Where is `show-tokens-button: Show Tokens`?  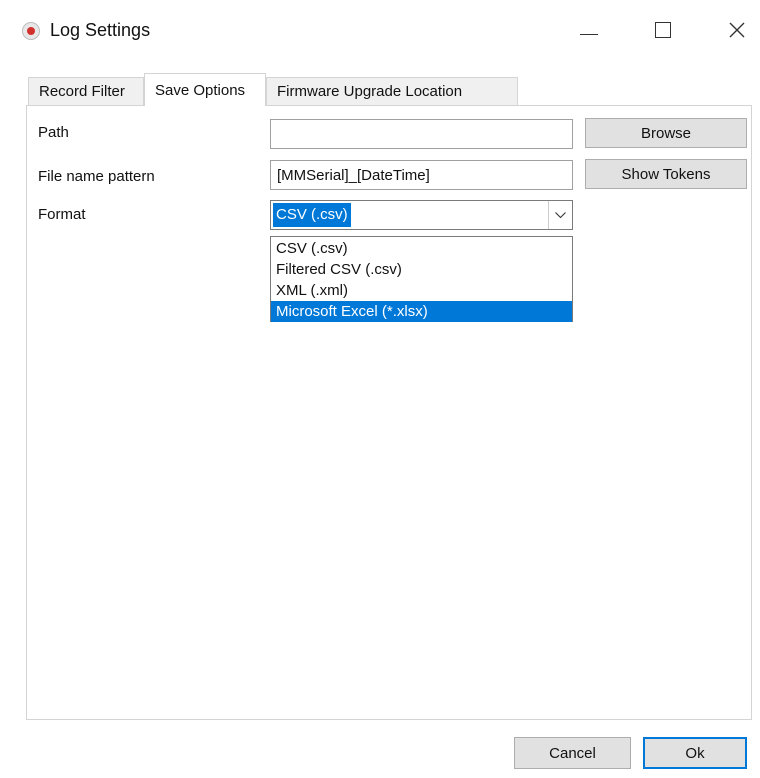 show-tokens-button: Show Tokens is located at coordinates (666, 174).